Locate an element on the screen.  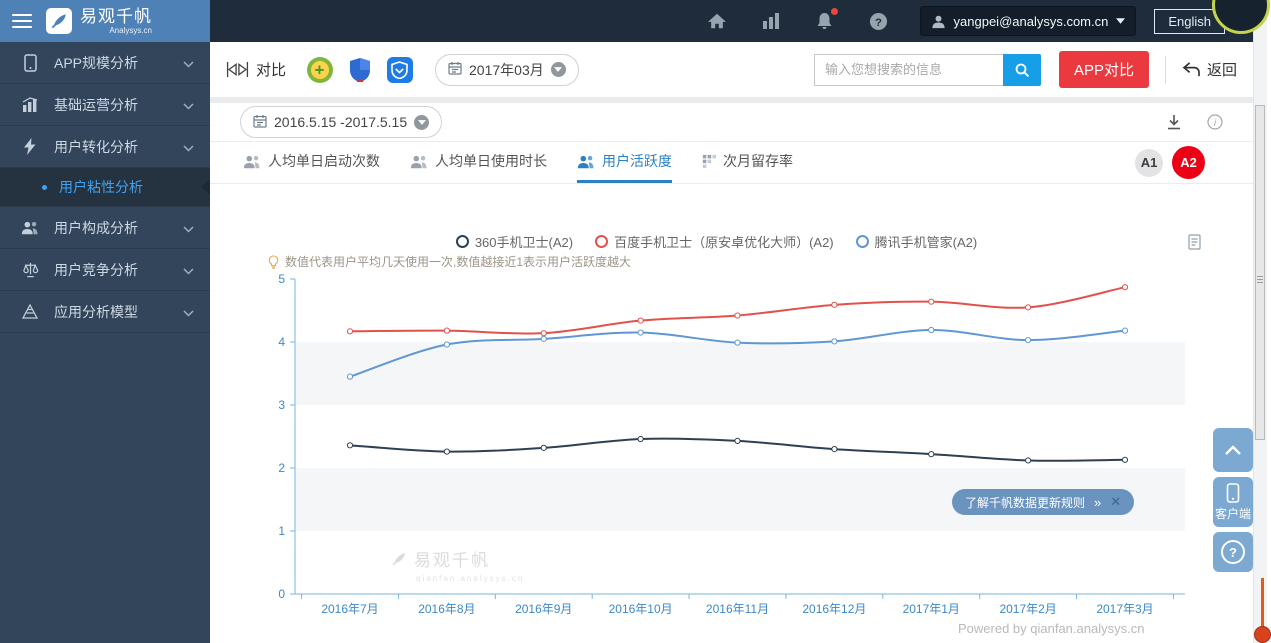
app-icon-s360: + is located at coordinates (319, 69).